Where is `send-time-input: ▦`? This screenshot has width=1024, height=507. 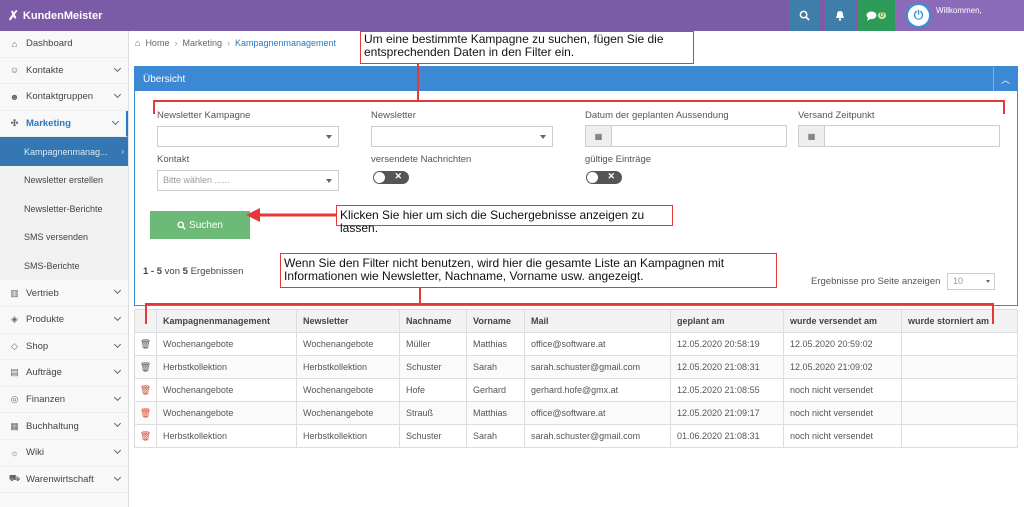
send-time-input: ▦ is located at coordinates (899, 136).